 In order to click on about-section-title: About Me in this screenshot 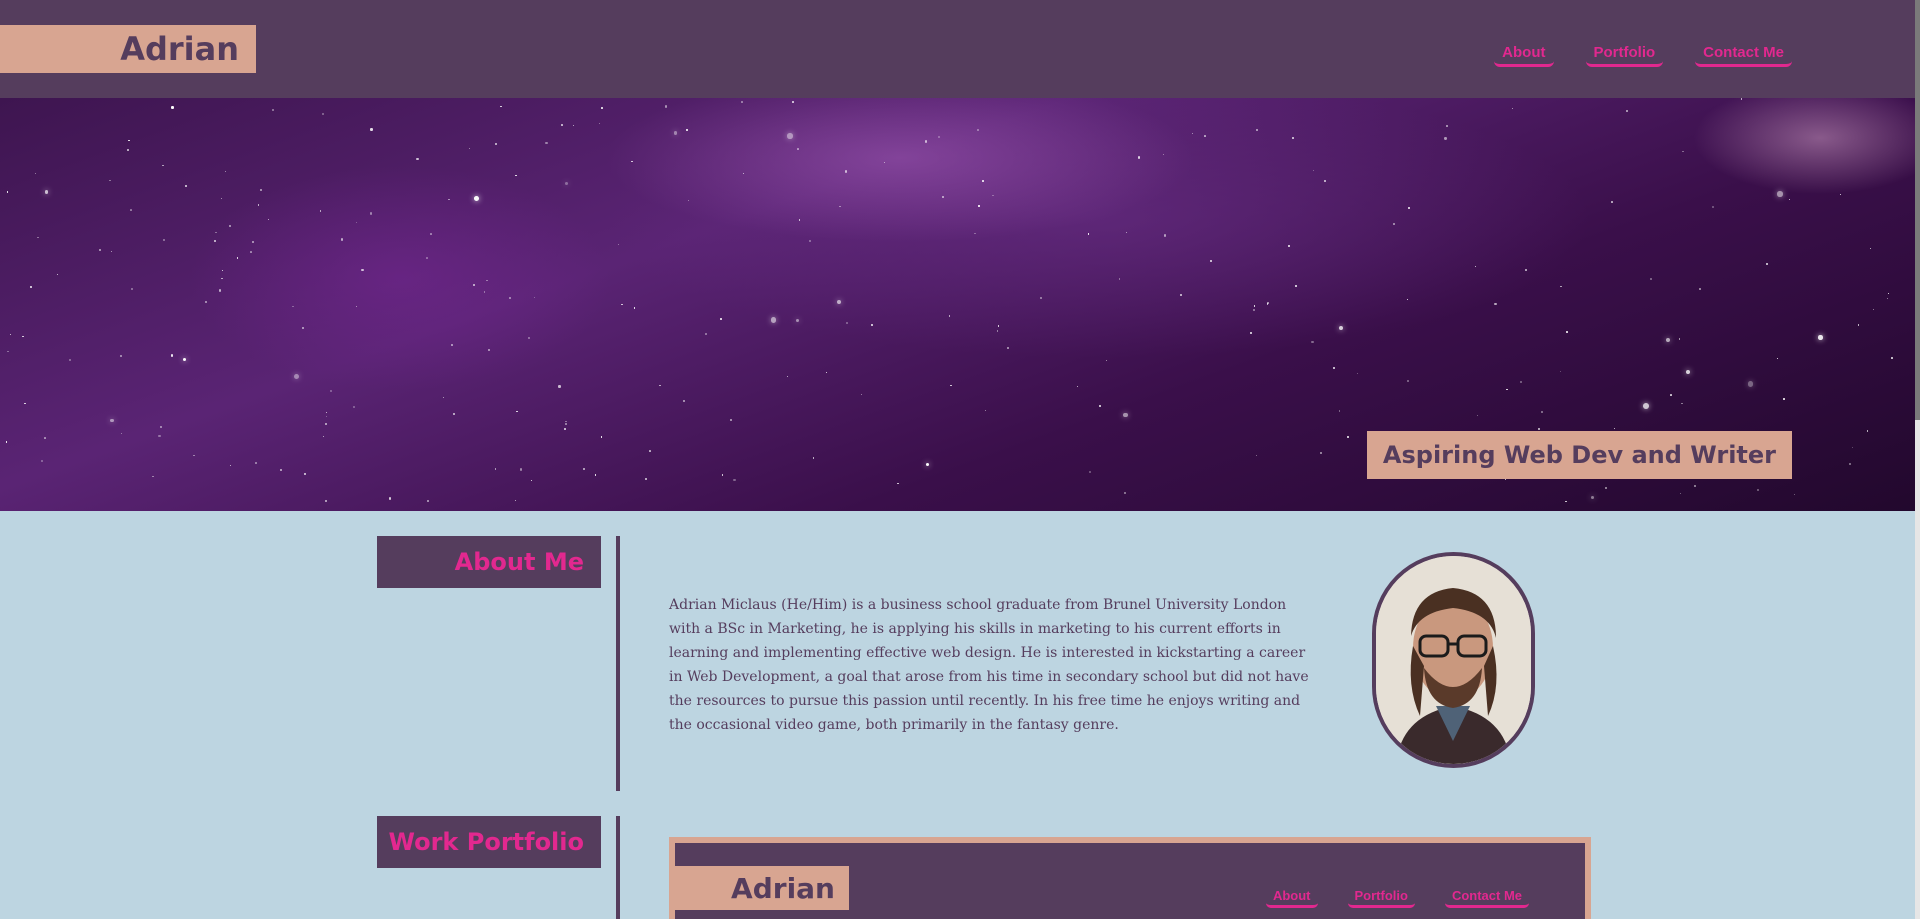, I will do `click(489, 562)`.